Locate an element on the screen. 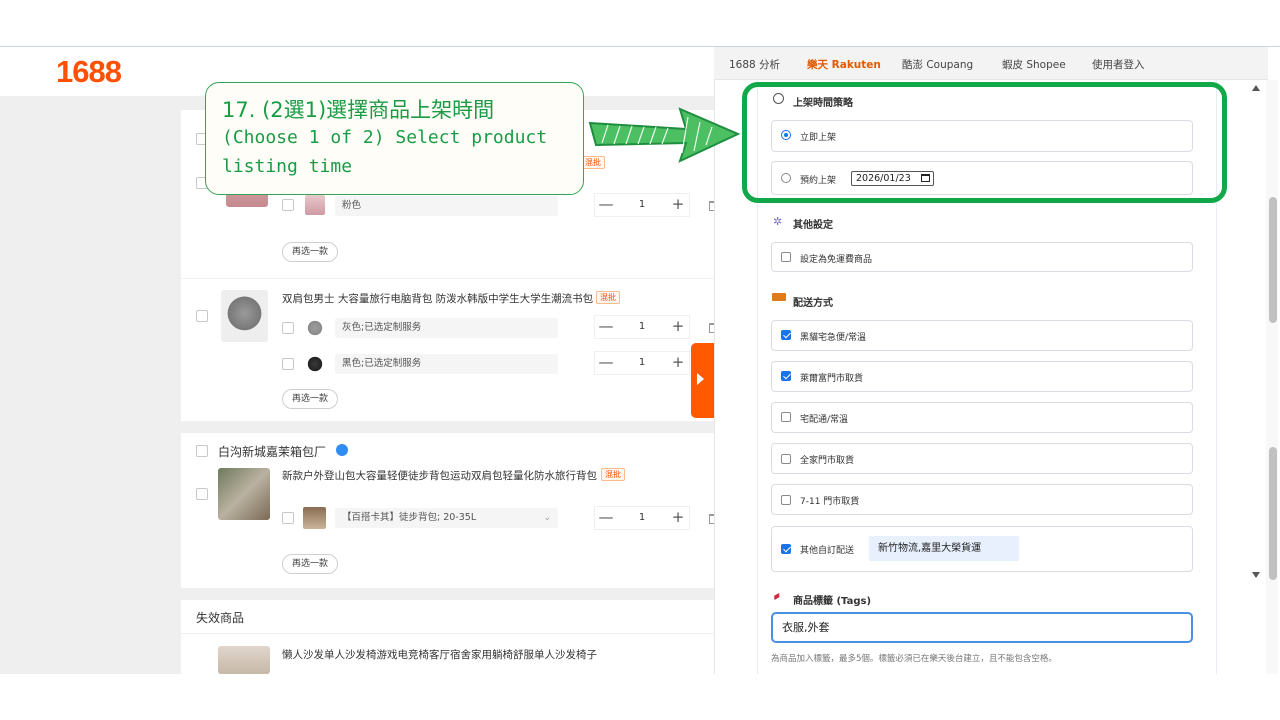  chevron-right-icon is located at coordinates (700, 379).